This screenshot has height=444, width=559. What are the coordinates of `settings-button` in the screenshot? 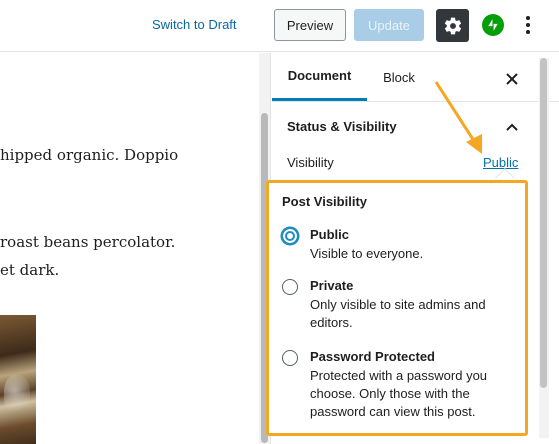 It's located at (452, 25).